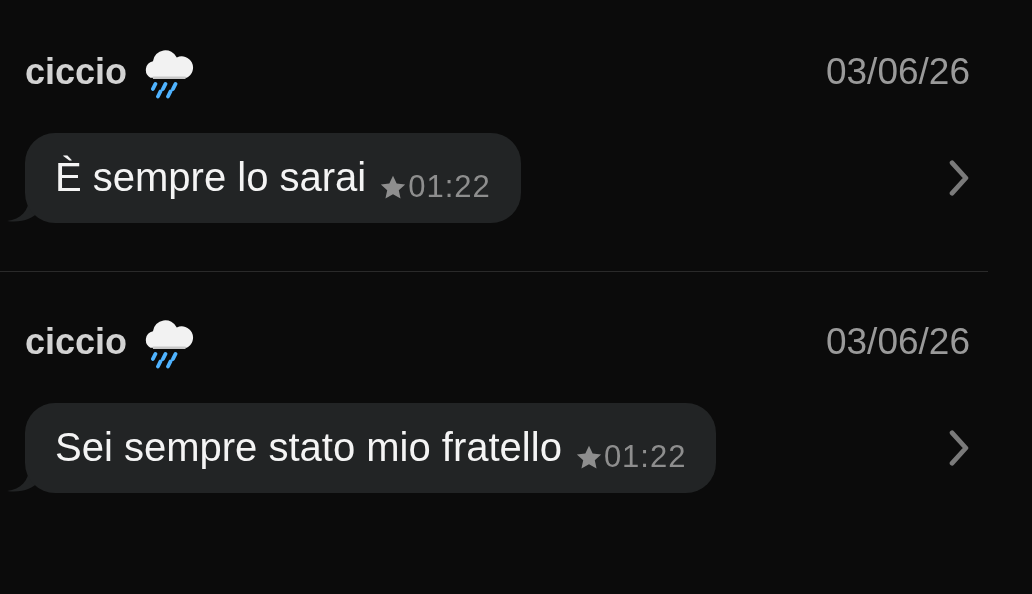 This screenshot has height=594, width=1032. Describe the element at coordinates (308, 447) in the screenshot. I see `message-text: Sei sempre stato mio fratello` at that location.